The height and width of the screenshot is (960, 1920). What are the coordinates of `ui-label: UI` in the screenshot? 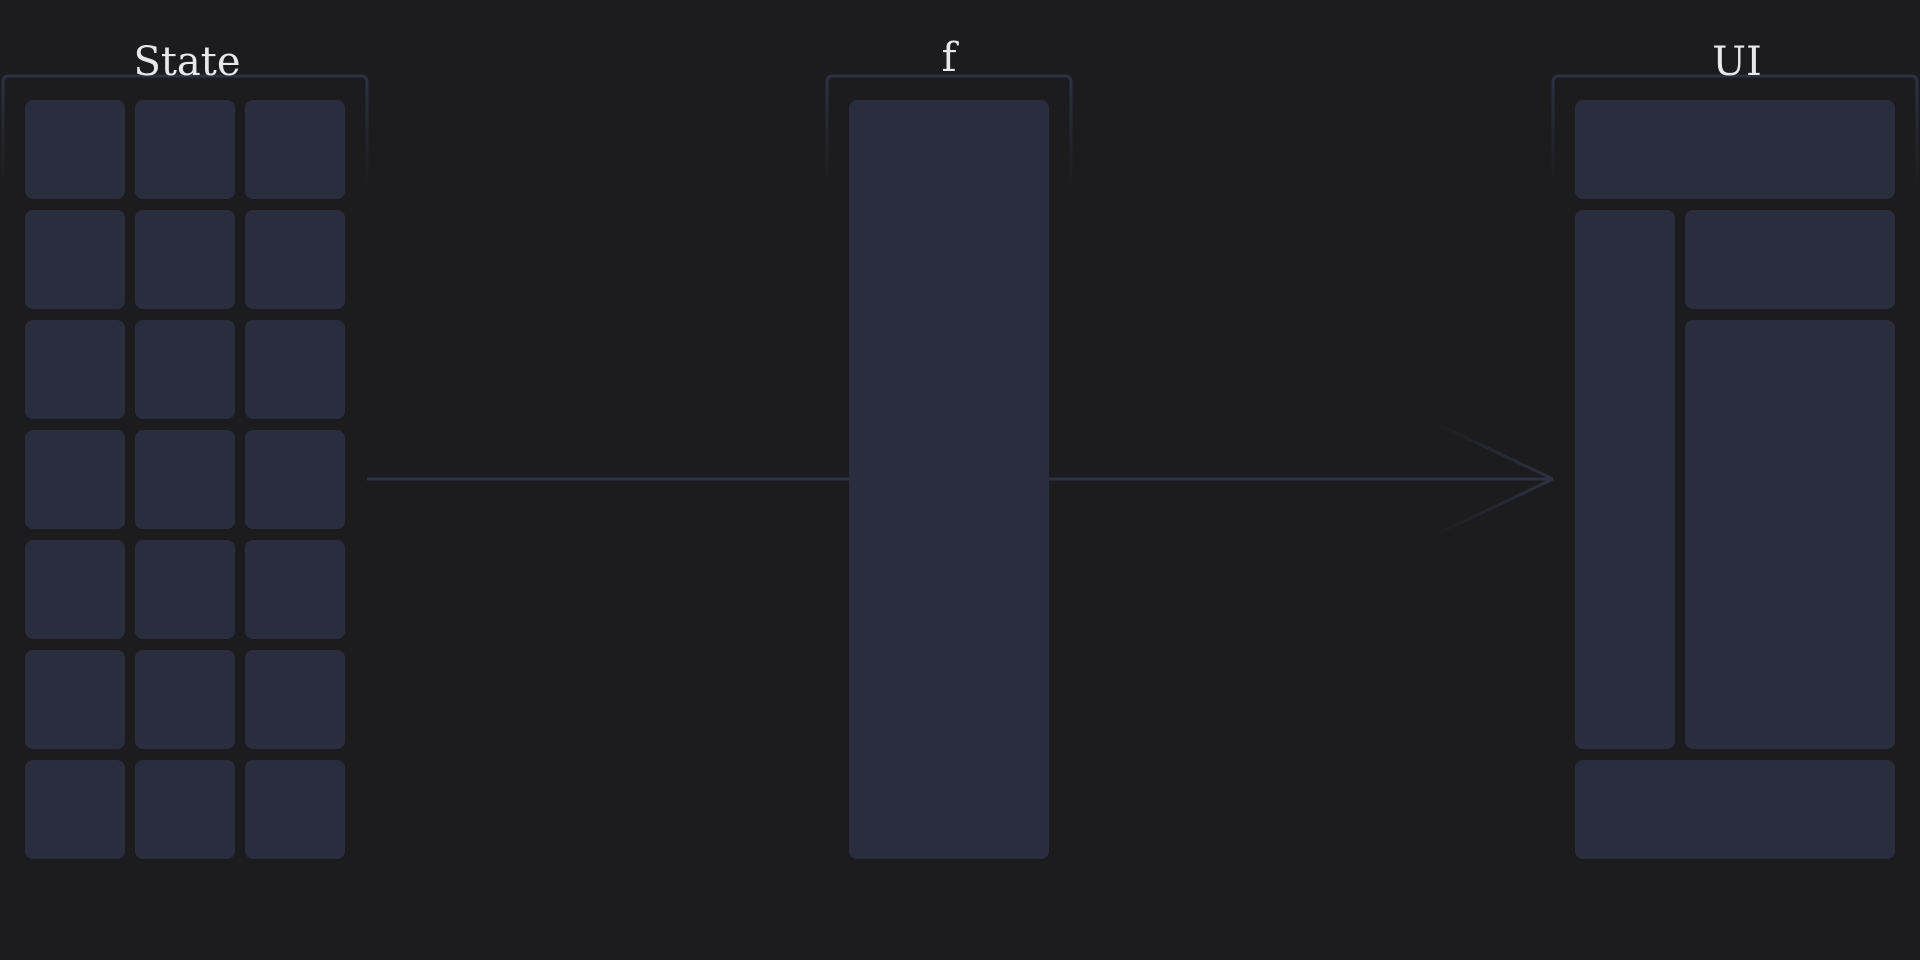 It's located at (1737, 62).